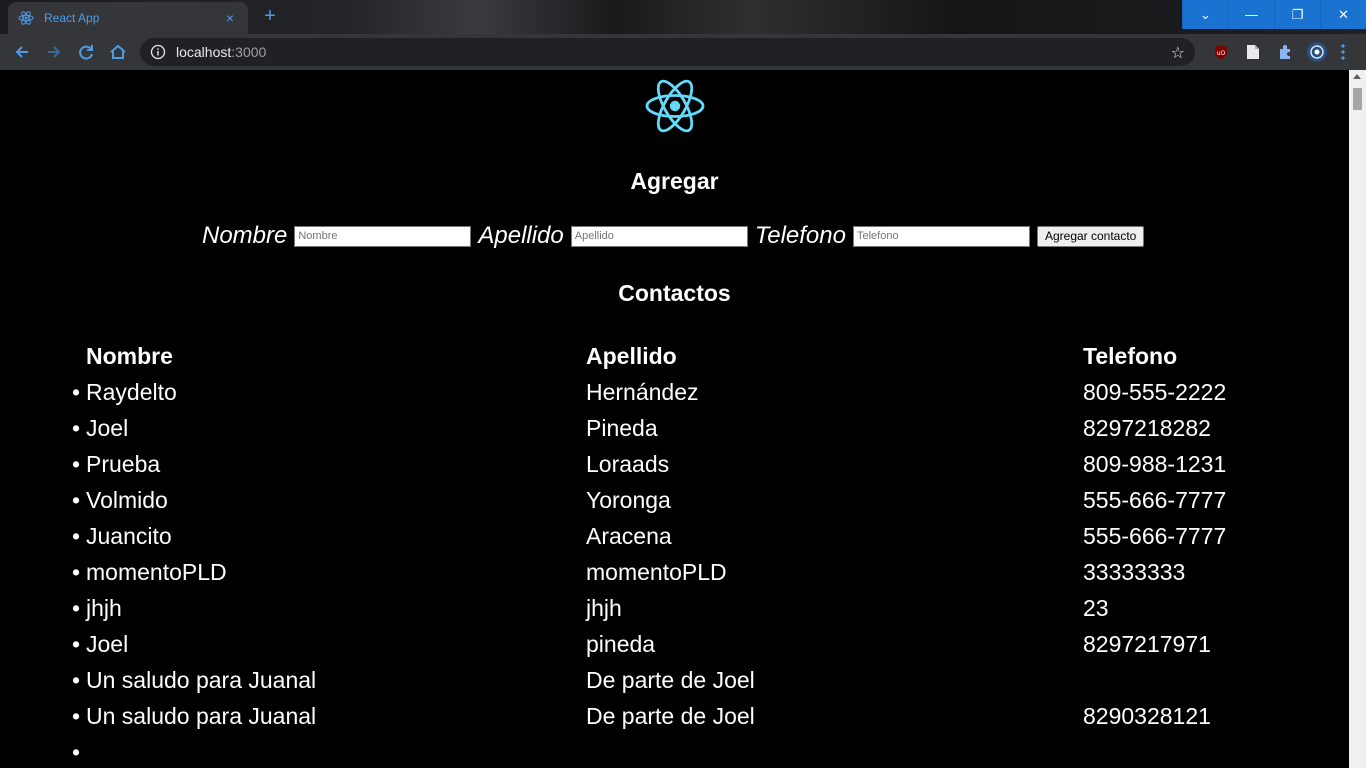 This screenshot has width=1366, height=768. I want to click on minimize-button: —, so click(1251, 14).